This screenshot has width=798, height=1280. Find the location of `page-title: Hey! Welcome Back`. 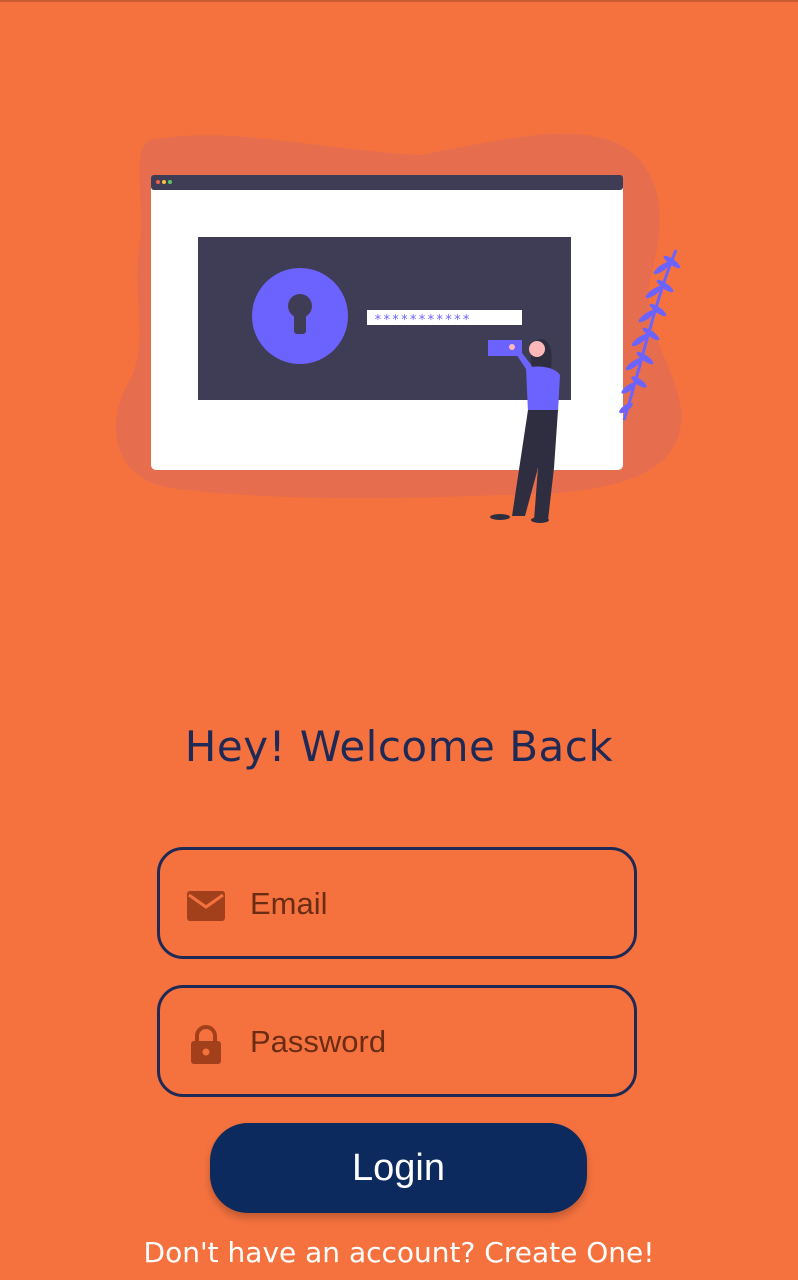

page-title: Hey! Welcome Back is located at coordinates (399, 746).